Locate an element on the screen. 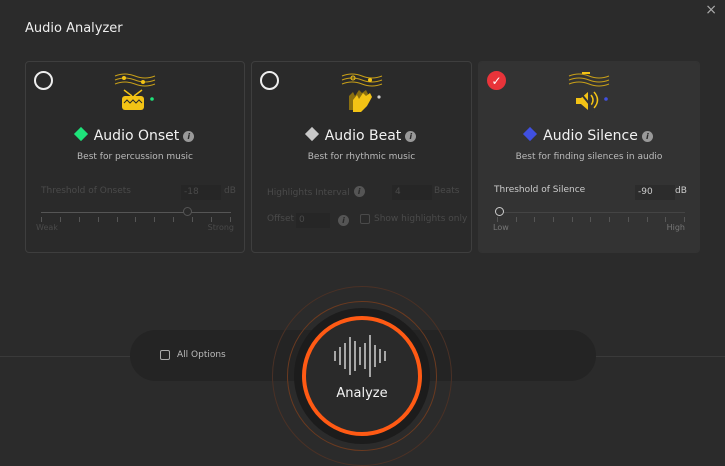  window-title: Audio Analyzer is located at coordinates (74, 28).